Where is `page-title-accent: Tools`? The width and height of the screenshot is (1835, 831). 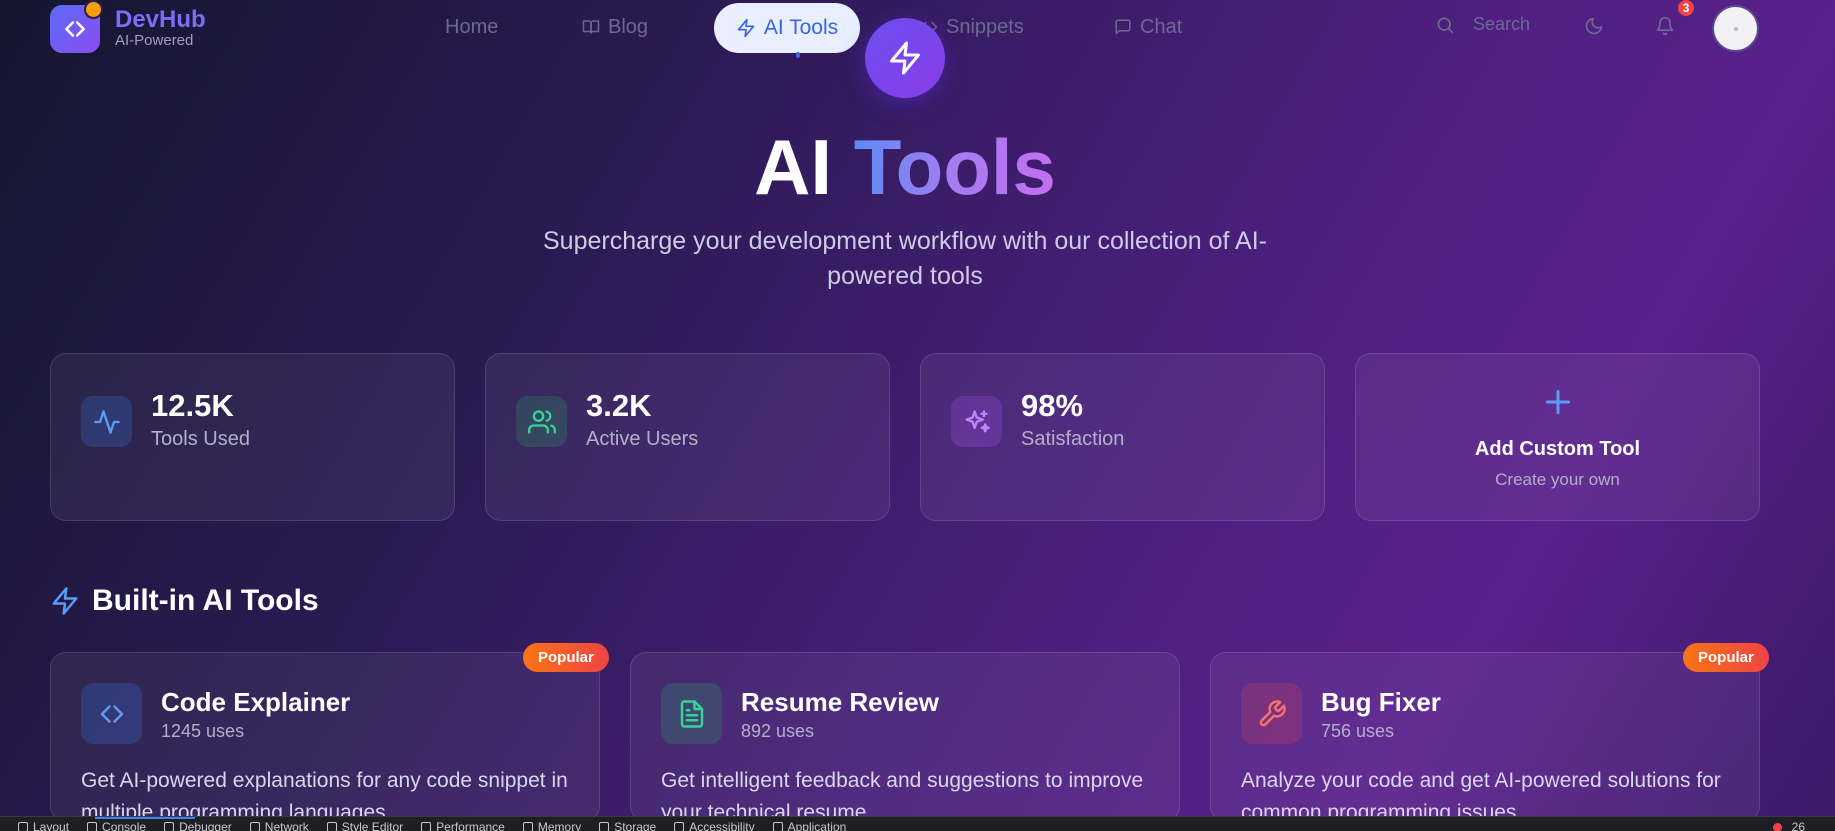 page-title-accent: Tools is located at coordinates (954, 167).